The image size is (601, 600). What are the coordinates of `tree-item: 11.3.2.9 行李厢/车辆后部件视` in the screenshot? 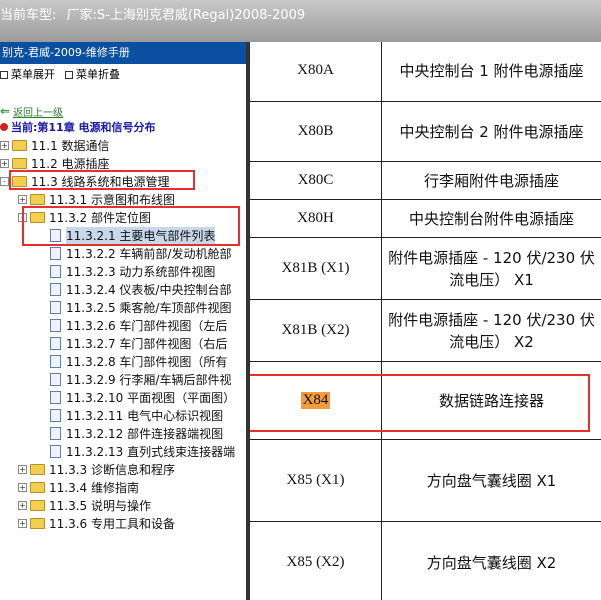 It's located at (123, 379).